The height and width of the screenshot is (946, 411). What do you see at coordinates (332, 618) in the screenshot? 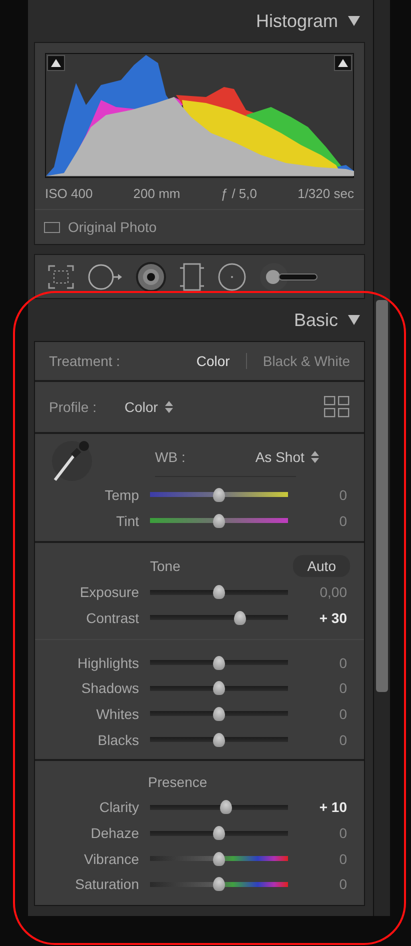
I see `slider-value: + 30` at bounding box center [332, 618].